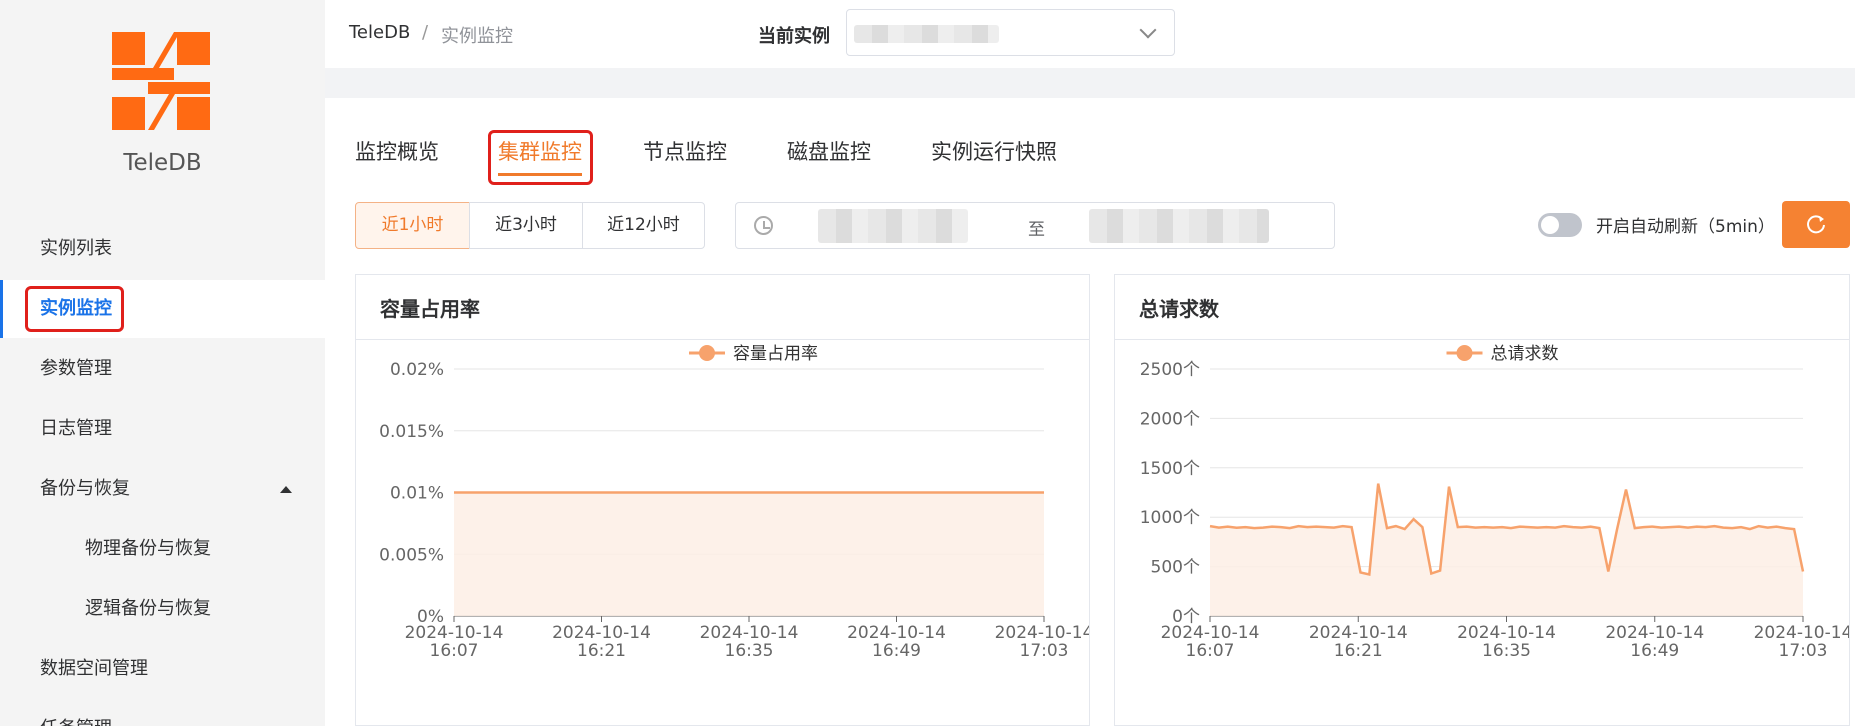  Describe the element at coordinates (775, 354) in the screenshot. I see `legend-label: 容量占用率` at that location.